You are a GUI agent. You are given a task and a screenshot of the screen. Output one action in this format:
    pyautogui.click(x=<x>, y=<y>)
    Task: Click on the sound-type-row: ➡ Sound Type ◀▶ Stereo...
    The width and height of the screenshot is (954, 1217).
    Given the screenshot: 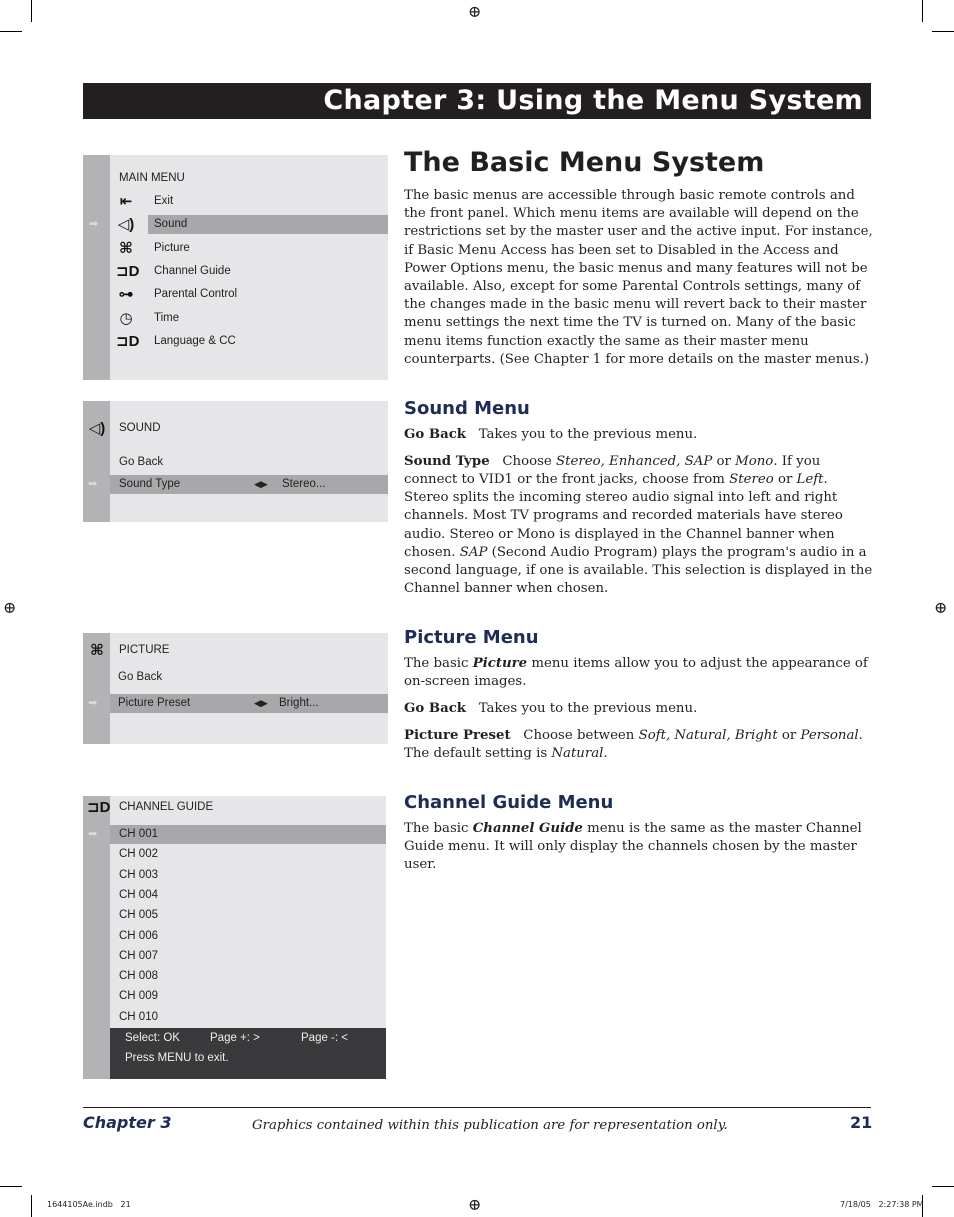 What is the action you would take?
    pyautogui.click(x=238, y=484)
    